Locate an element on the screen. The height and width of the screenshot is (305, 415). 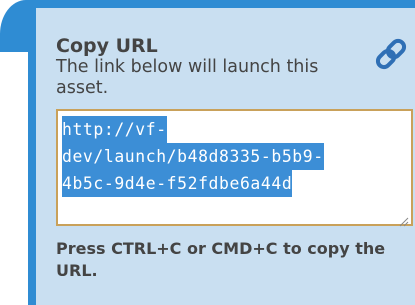
link-icon is located at coordinates (391, 54).